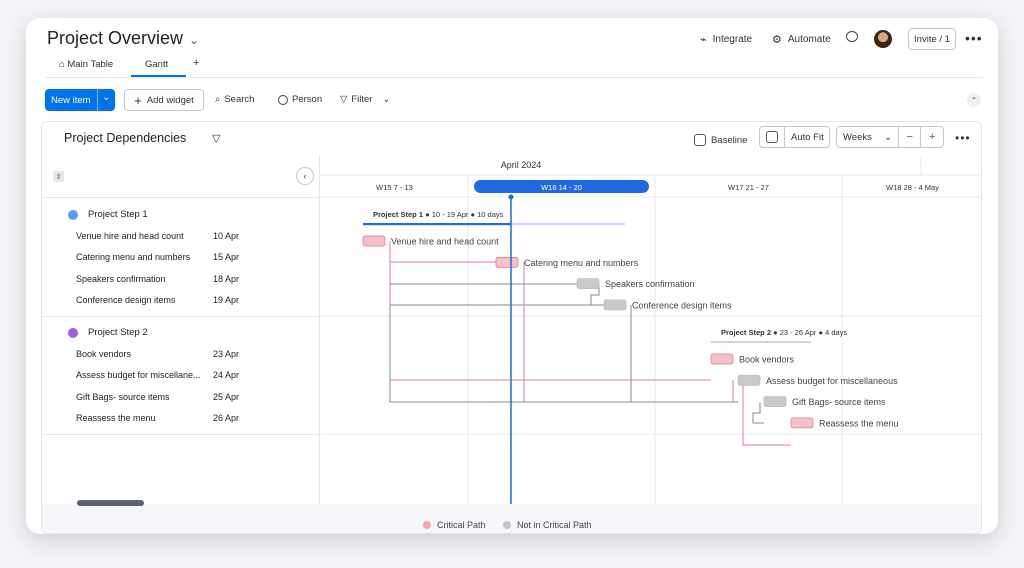 Image resolution: width=1024 pixels, height=568 pixels. What do you see at coordinates (125, 138) in the screenshot?
I see `widget-title: Project Dependencies` at bounding box center [125, 138].